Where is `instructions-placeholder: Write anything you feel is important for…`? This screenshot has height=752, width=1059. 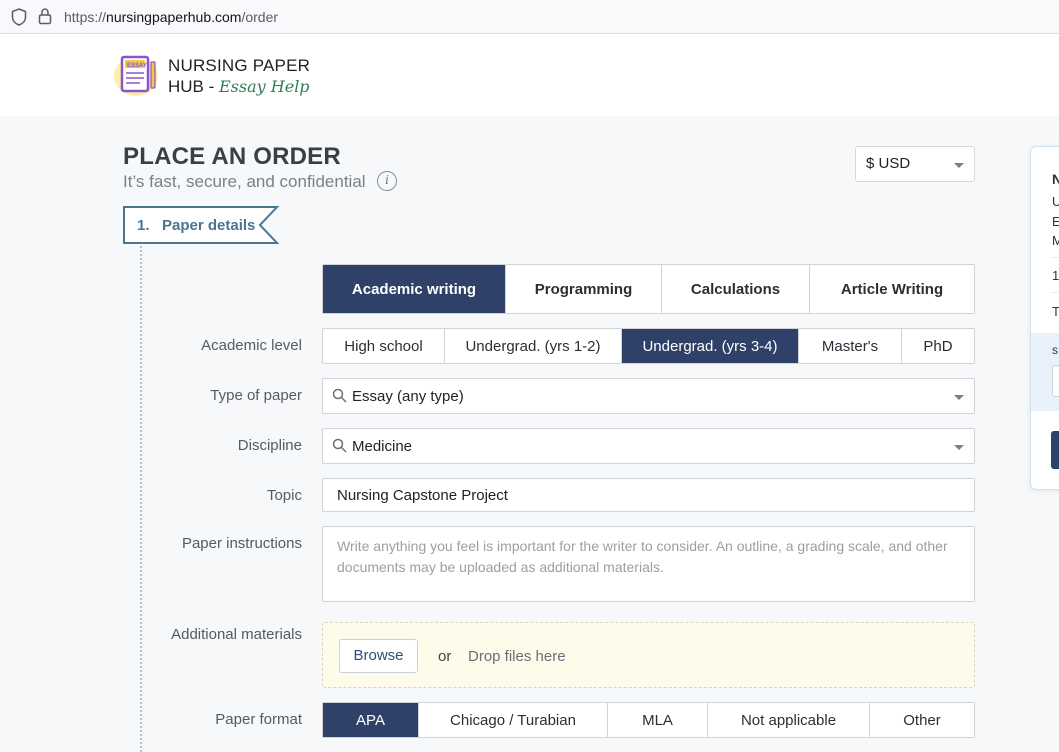 instructions-placeholder: Write anything you feel is important for… is located at coordinates (642, 556).